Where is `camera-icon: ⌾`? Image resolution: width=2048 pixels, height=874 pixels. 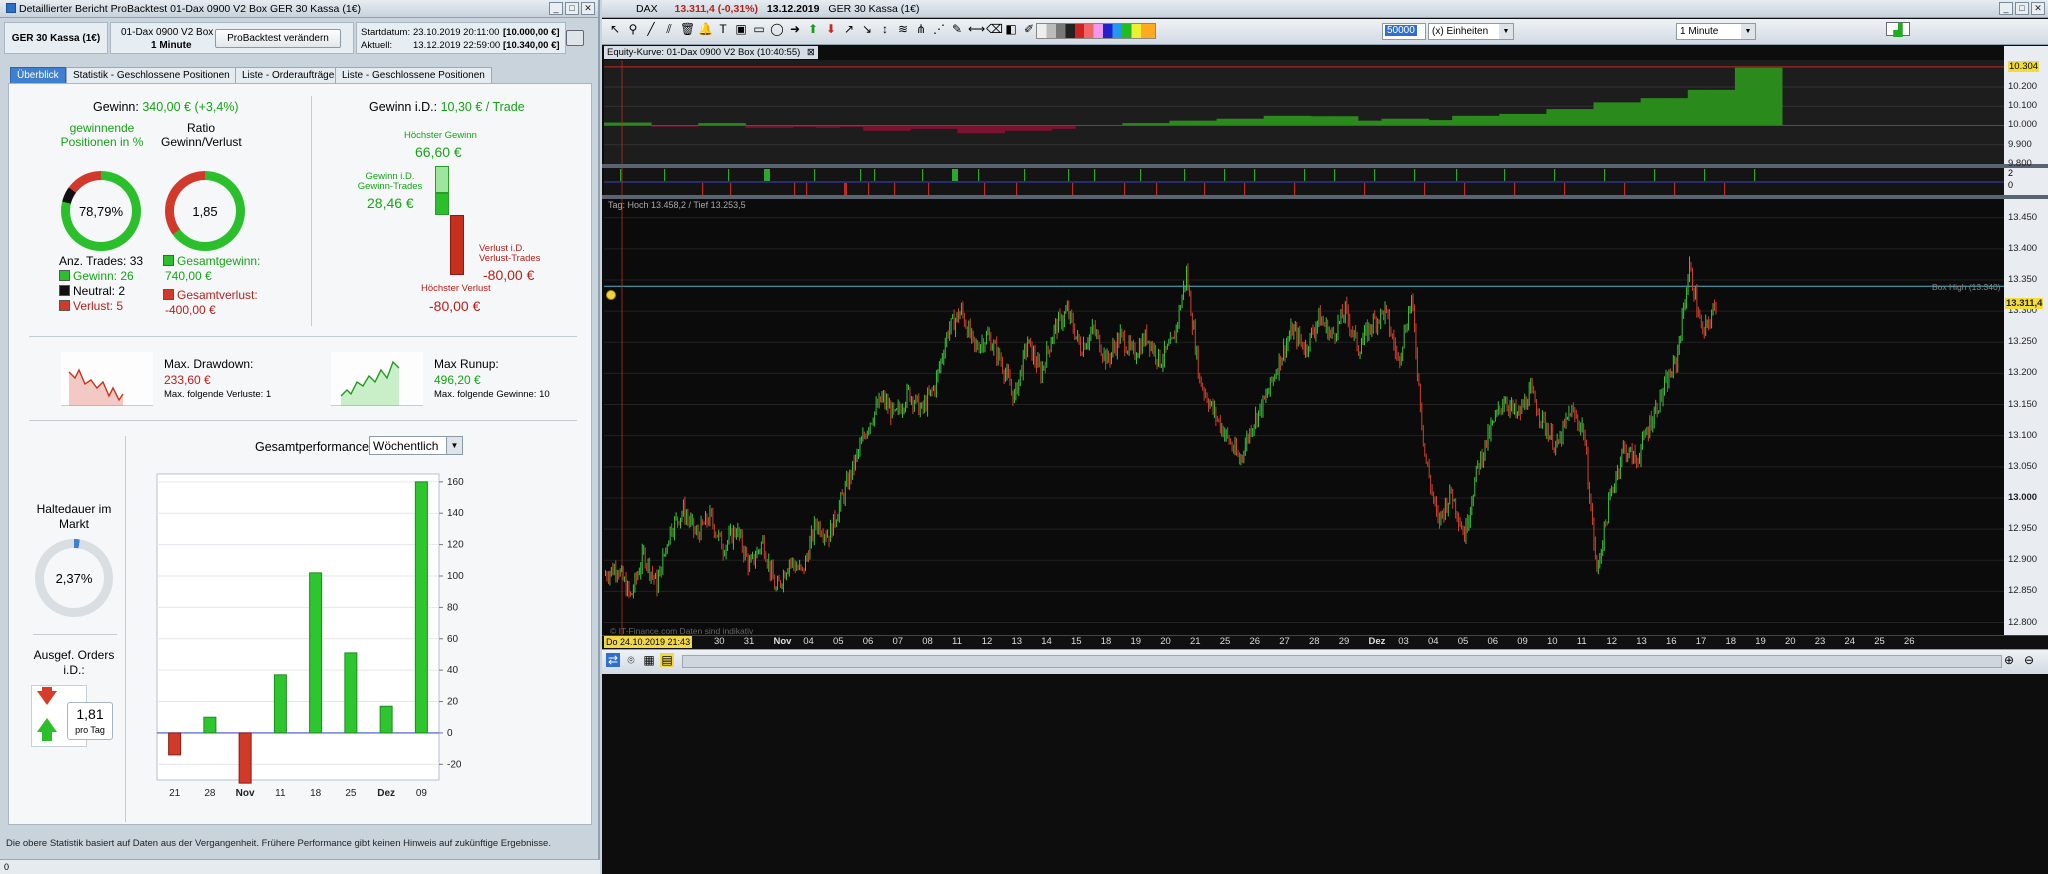 camera-icon: ⌾ is located at coordinates (631, 660).